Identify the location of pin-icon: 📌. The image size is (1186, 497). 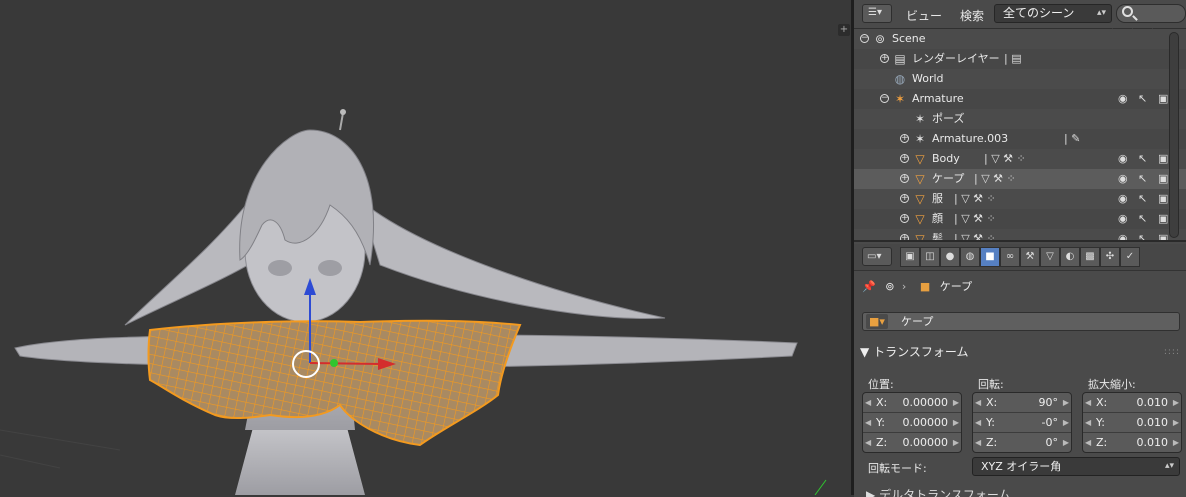
(869, 286).